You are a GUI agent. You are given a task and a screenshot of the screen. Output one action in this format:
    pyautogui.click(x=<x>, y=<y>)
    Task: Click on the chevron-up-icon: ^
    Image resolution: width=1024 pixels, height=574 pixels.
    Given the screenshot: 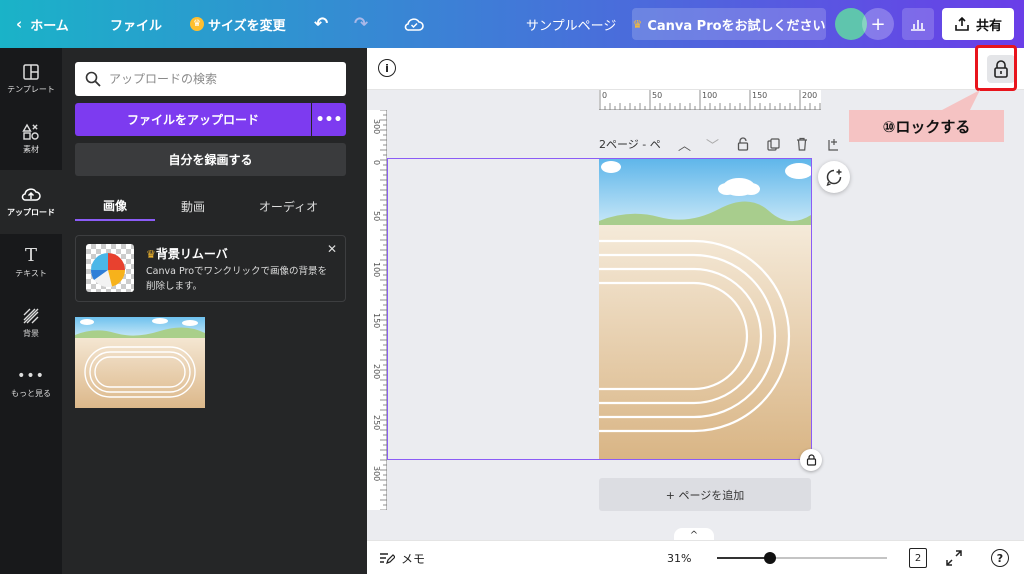 What is the action you would take?
    pyautogui.click(x=694, y=535)
    